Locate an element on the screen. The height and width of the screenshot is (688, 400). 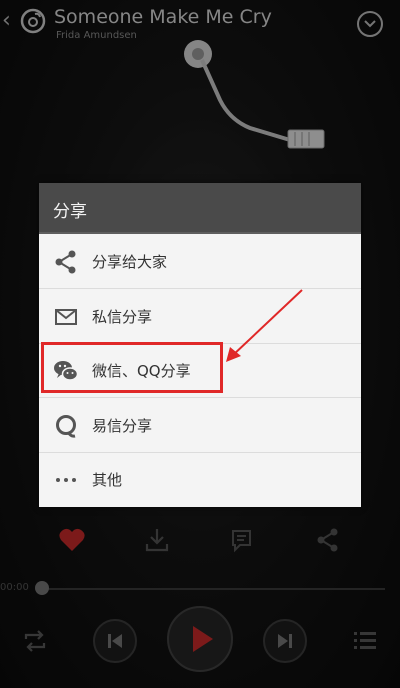
share-item-private-message: 私信分享 is located at coordinates (200, 316).